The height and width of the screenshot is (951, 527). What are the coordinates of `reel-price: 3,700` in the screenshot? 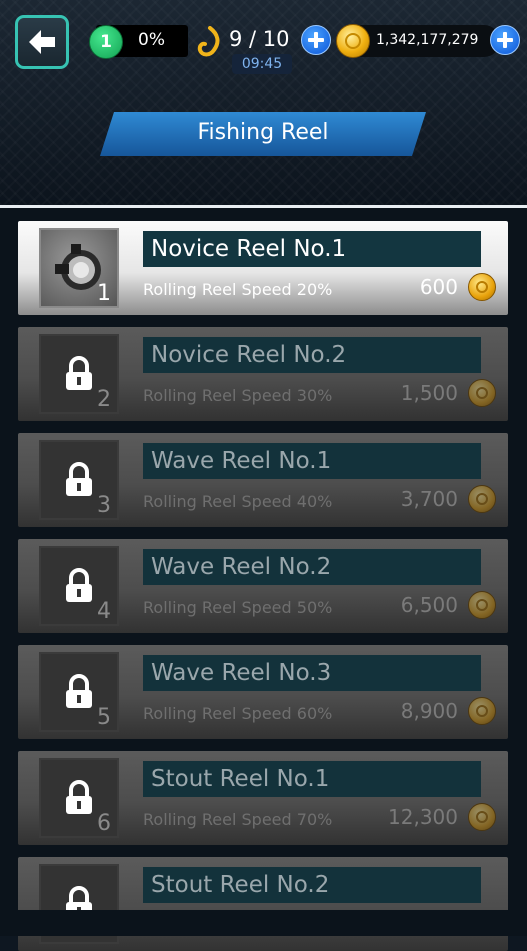 It's located at (429, 499).